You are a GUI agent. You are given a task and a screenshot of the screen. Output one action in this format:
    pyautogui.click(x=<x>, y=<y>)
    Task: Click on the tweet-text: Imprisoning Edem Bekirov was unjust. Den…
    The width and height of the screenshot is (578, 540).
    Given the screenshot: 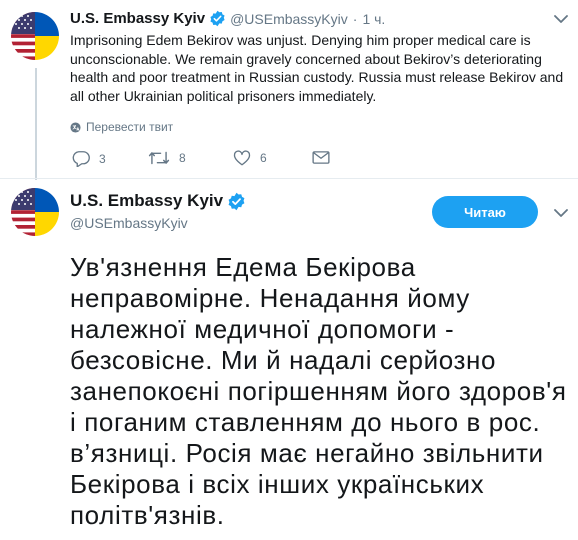 What is the action you would take?
    pyautogui.click(x=317, y=68)
    